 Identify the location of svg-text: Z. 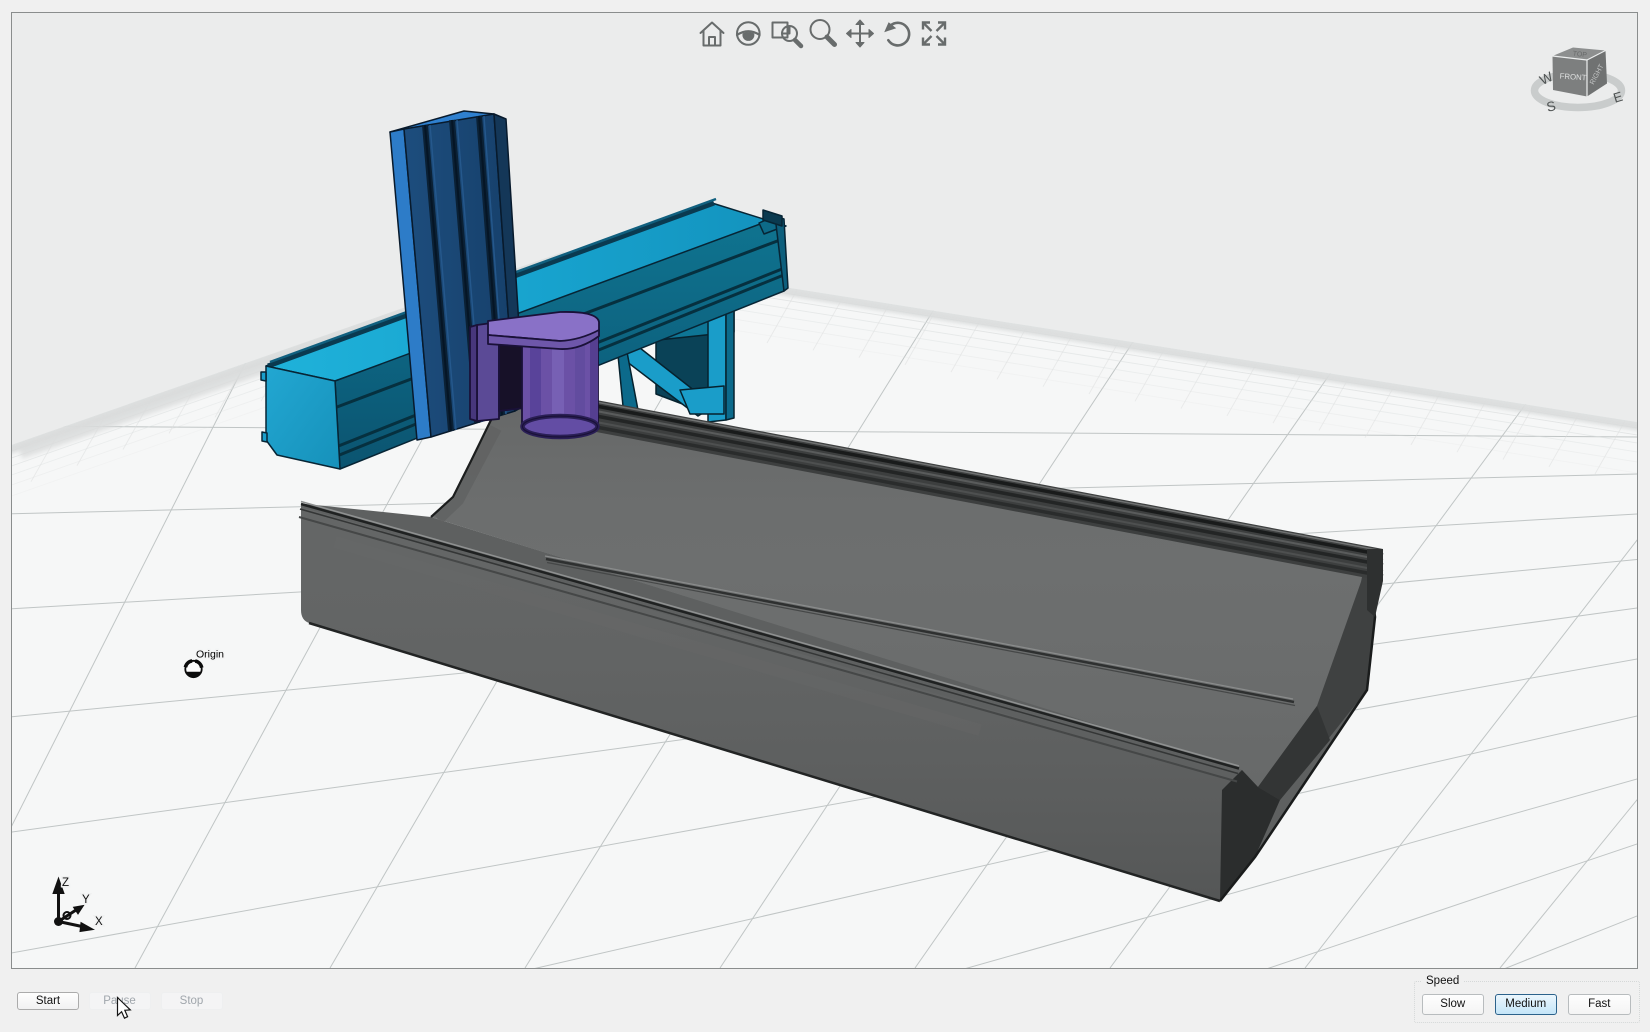
(65, 883).